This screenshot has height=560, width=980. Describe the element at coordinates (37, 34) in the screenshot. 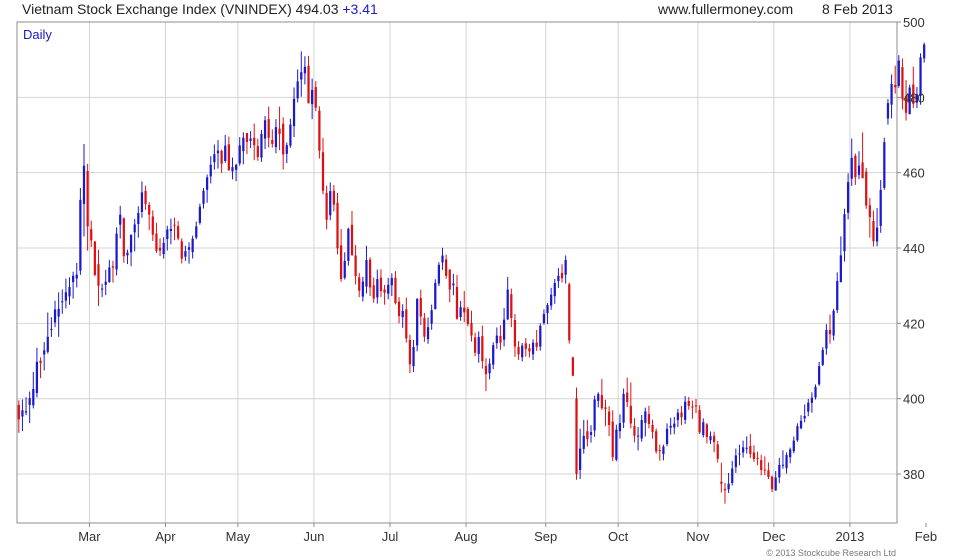

I see `frequency-label: Daily` at that location.